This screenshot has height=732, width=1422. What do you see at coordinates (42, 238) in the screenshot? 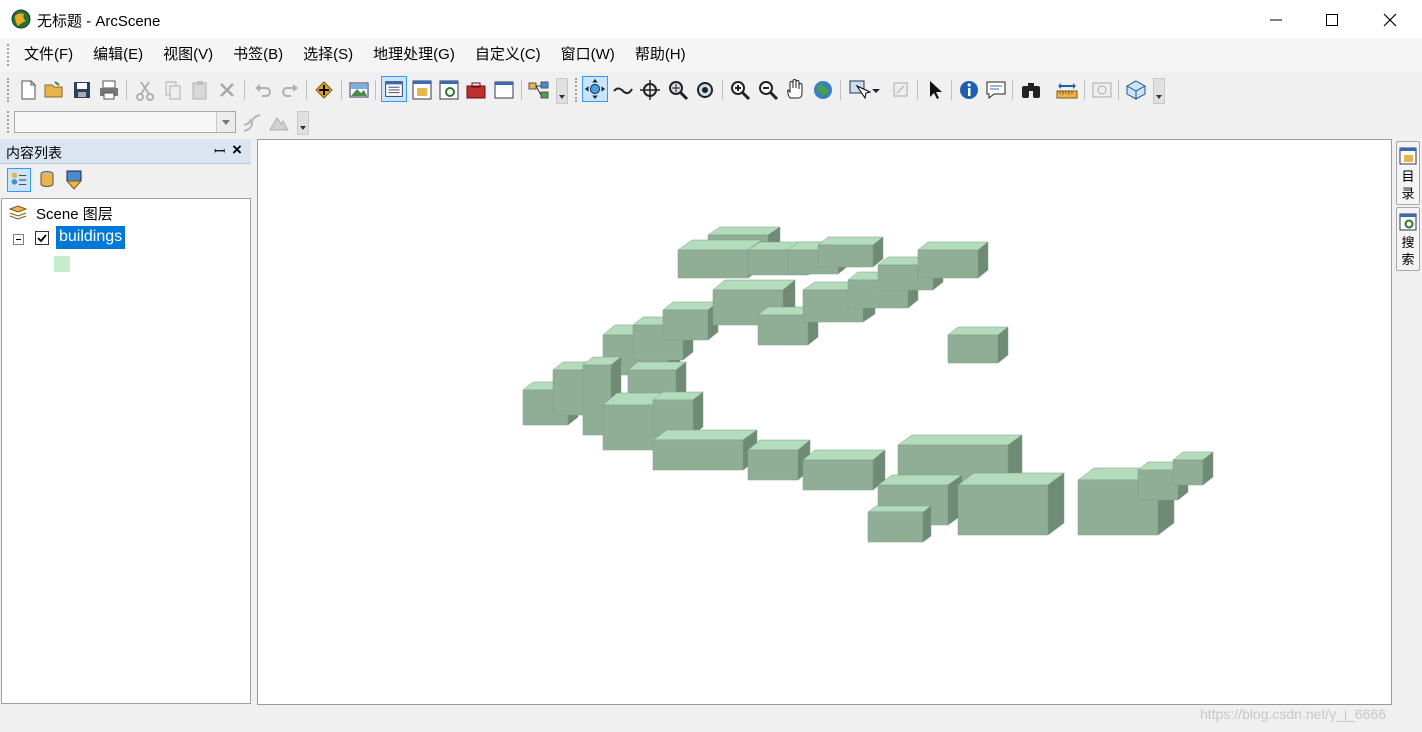
I see `layer-visibility-checkbox` at bounding box center [42, 238].